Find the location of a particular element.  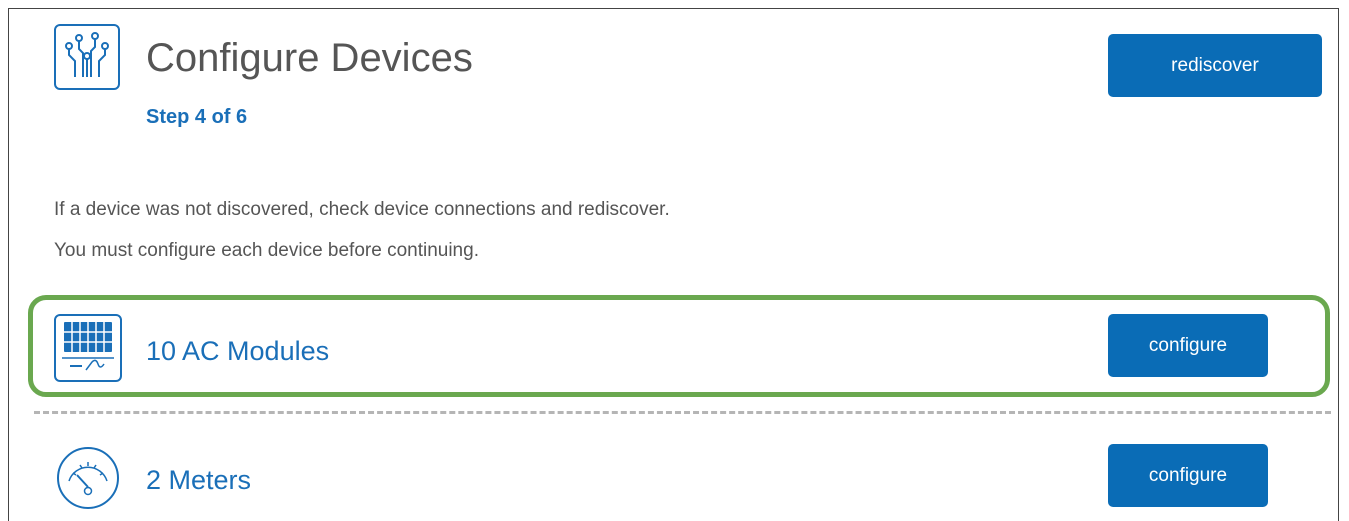

rediscover-button: rediscover is located at coordinates (1215, 65).